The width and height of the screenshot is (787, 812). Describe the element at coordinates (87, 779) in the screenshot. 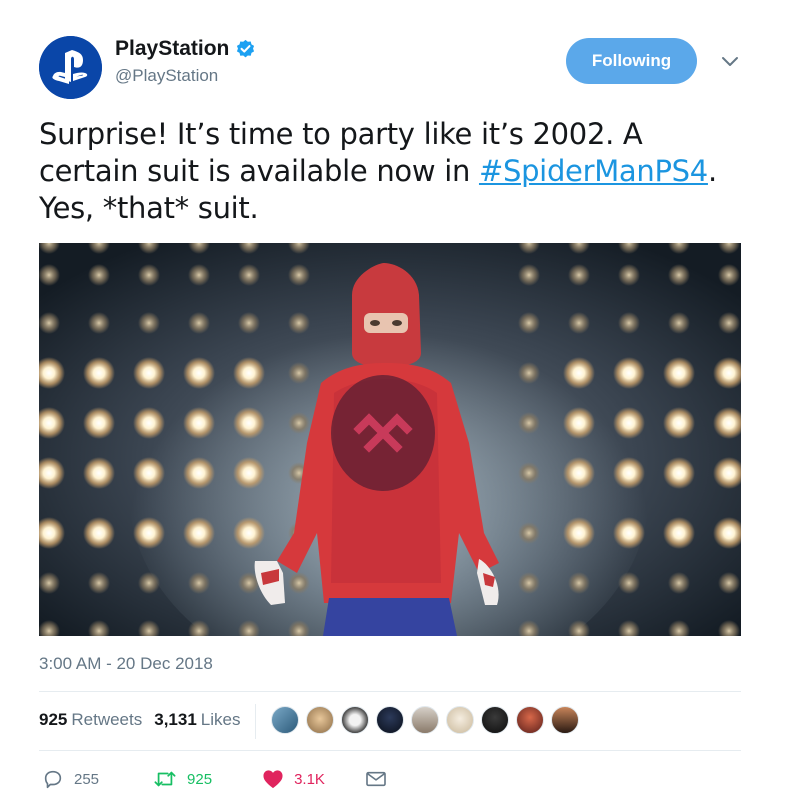

I see `reply-count: 255` at that location.